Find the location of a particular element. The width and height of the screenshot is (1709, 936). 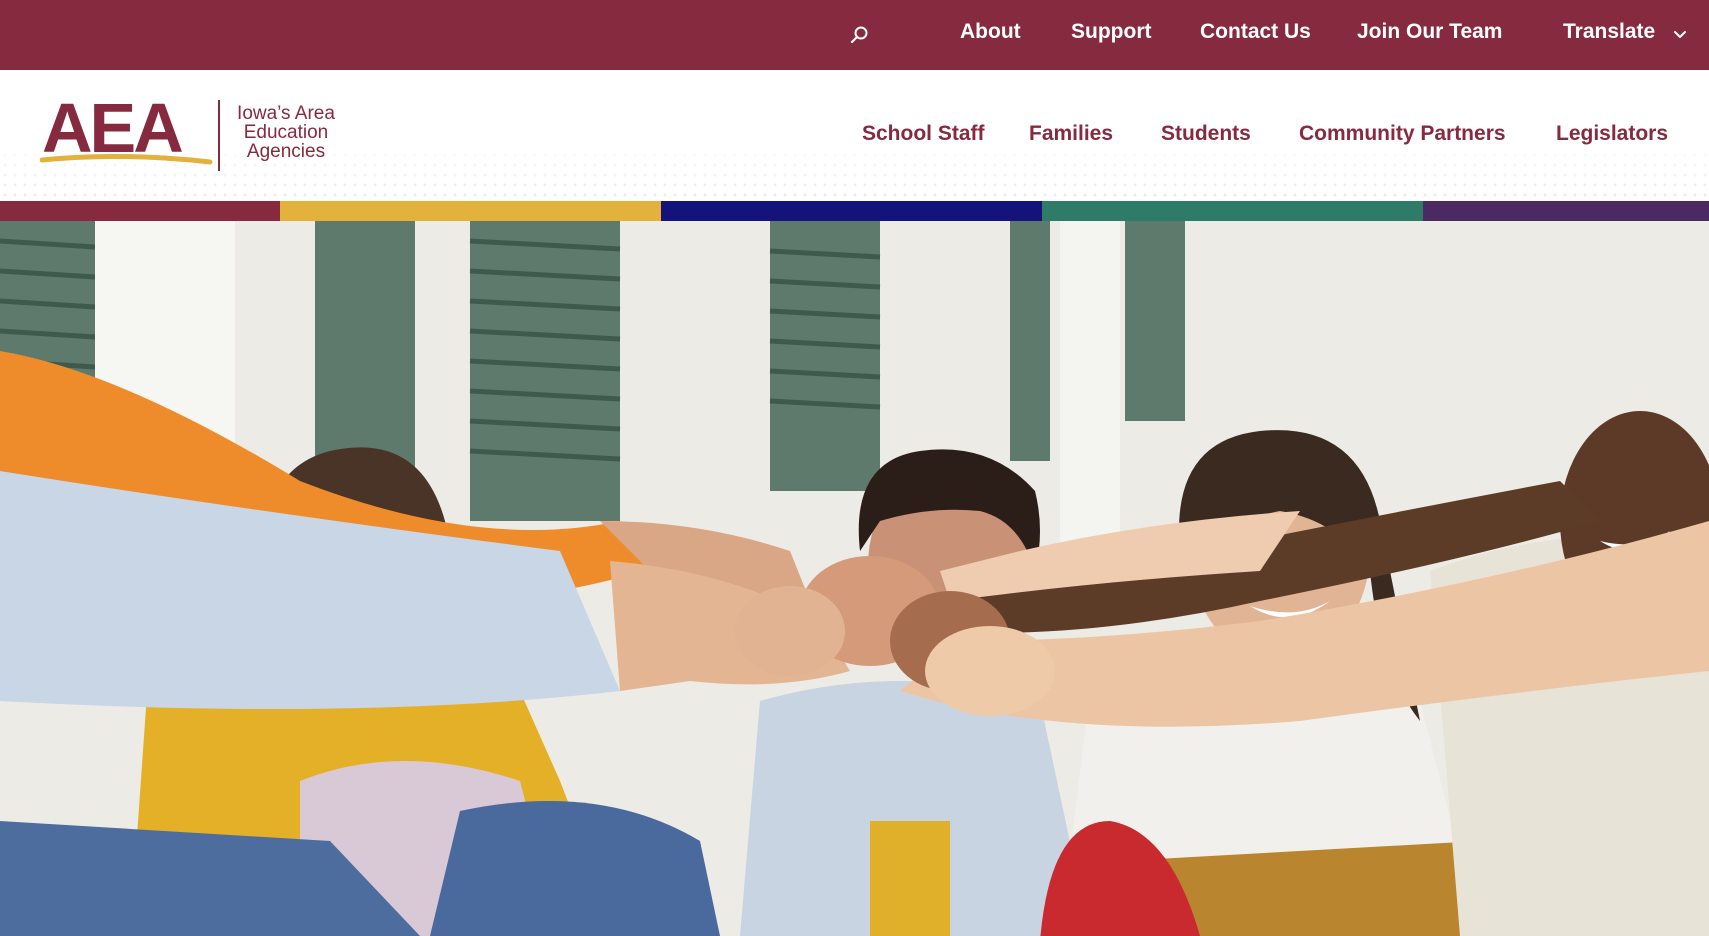

logo-tagline: Iowa’s Area Education Agencies is located at coordinates (286, 132).